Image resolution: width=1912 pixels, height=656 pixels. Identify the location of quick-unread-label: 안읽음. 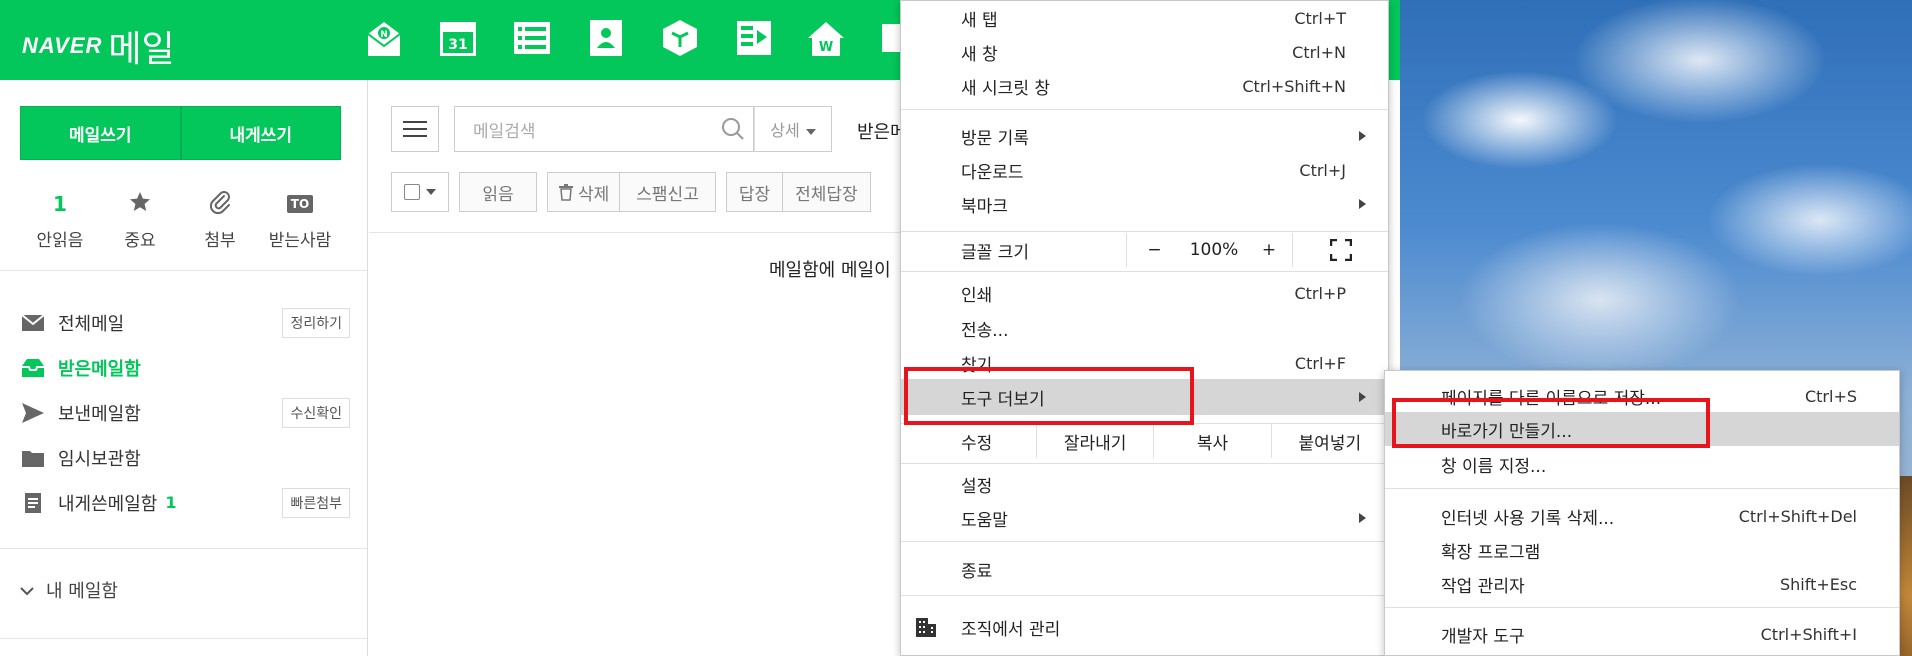
(60, 241).